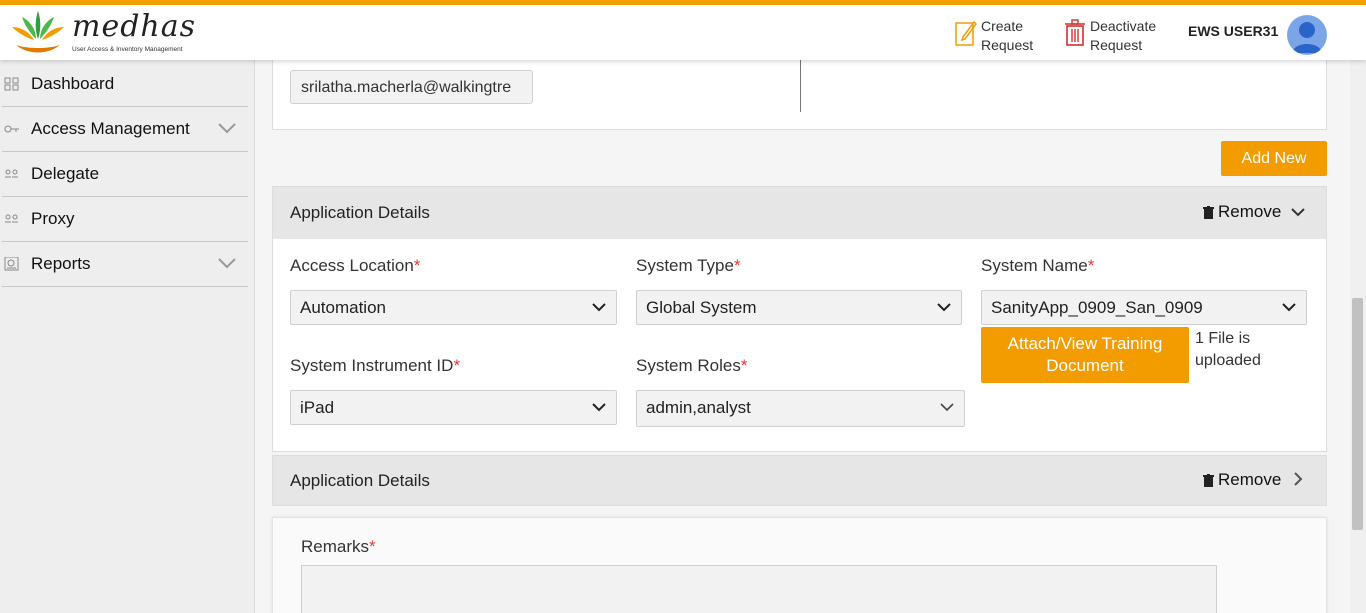 The height and width of the screenshot is (613, 1366). Describe the element at coordinates (134, 26) in the screenshot. I see `brand-name: medhas` at that location.